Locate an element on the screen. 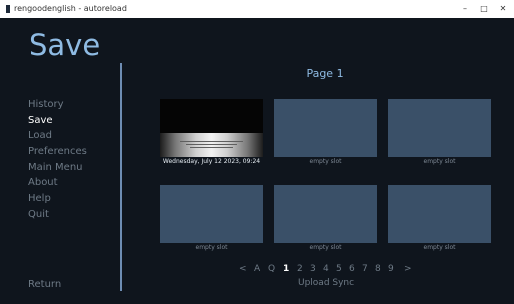 This screenshot has width=514, height=304. pager-page-1: 1 is located at coordinates (286, 269).